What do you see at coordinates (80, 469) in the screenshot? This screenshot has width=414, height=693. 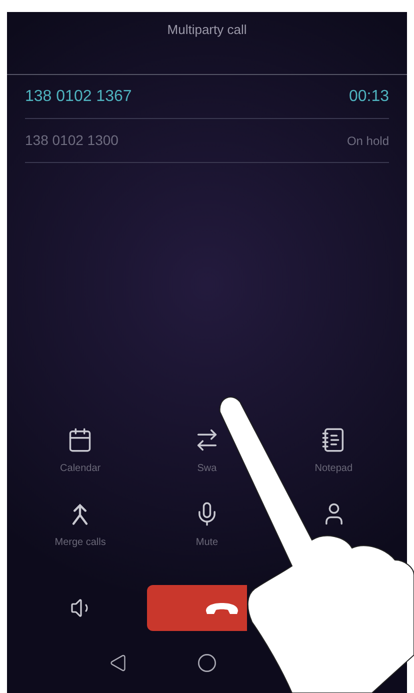 I see `action-label: Calendar` at bounding box center [80, 469].